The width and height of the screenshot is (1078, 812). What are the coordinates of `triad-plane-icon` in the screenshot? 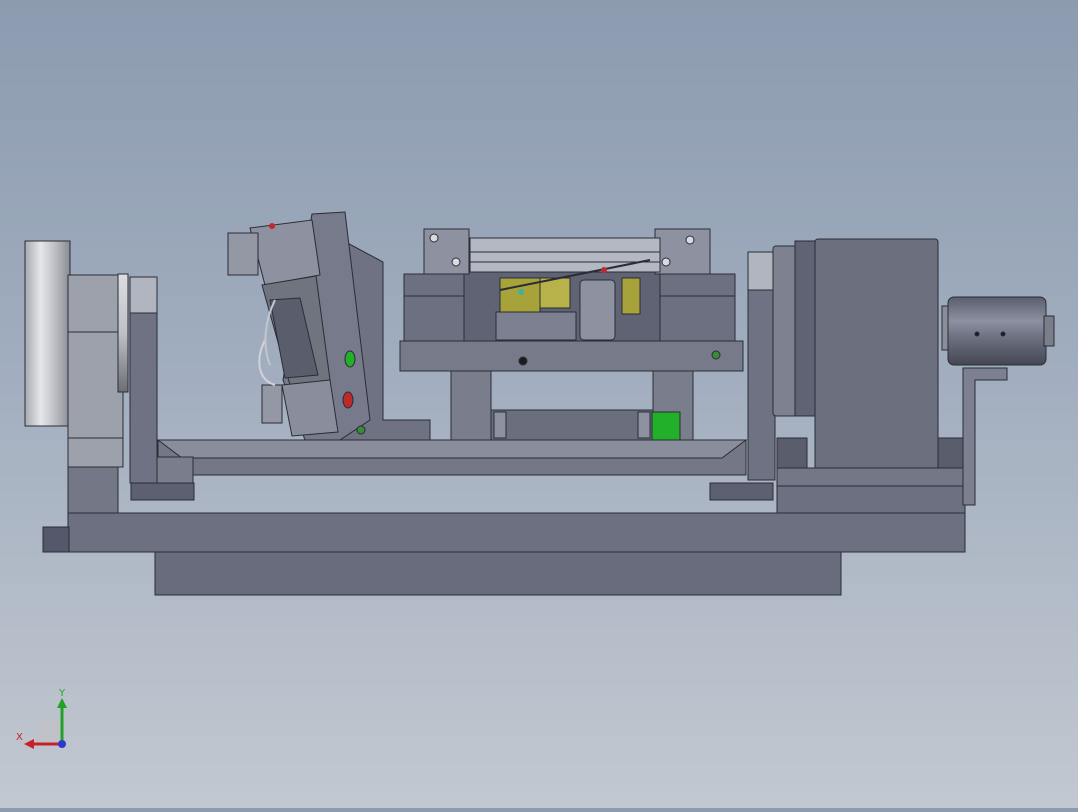 It's located at (49, 731).